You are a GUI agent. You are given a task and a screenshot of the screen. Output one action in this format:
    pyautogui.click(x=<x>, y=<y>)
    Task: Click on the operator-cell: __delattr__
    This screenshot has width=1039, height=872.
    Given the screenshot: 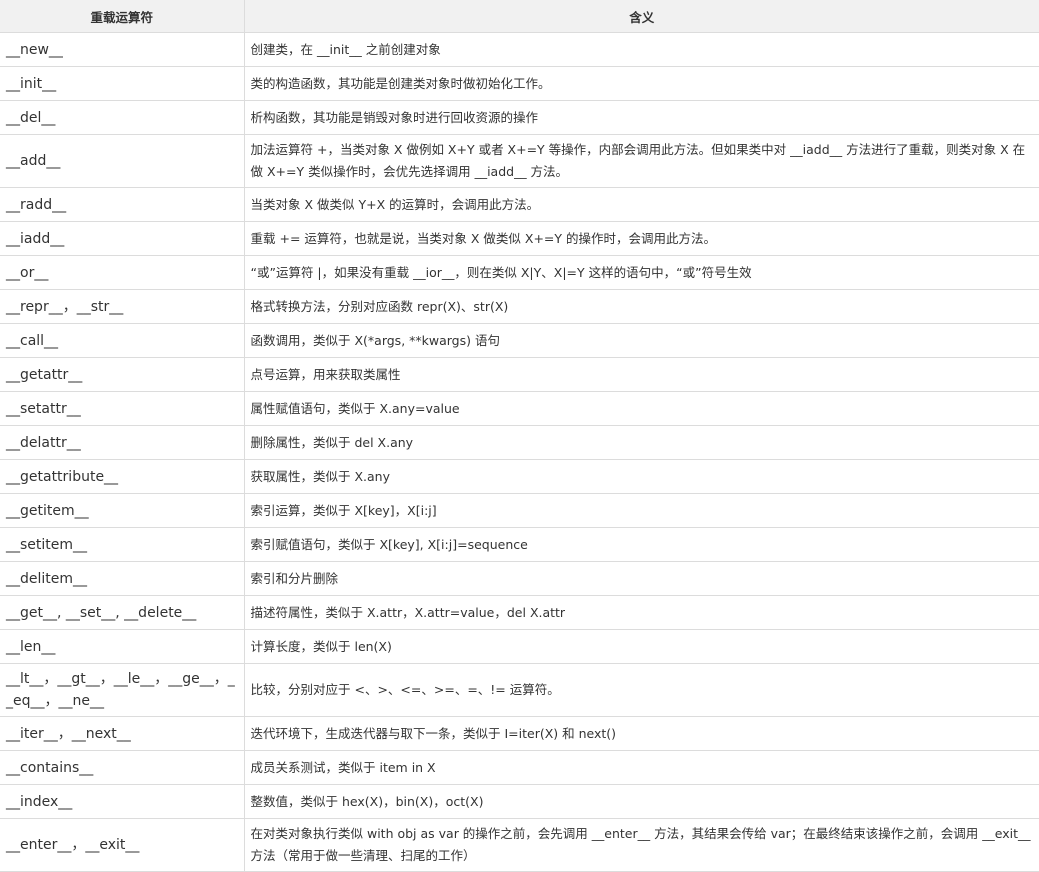 What is the action you would take?
    pyautogui.click(x=122, y=442)
    